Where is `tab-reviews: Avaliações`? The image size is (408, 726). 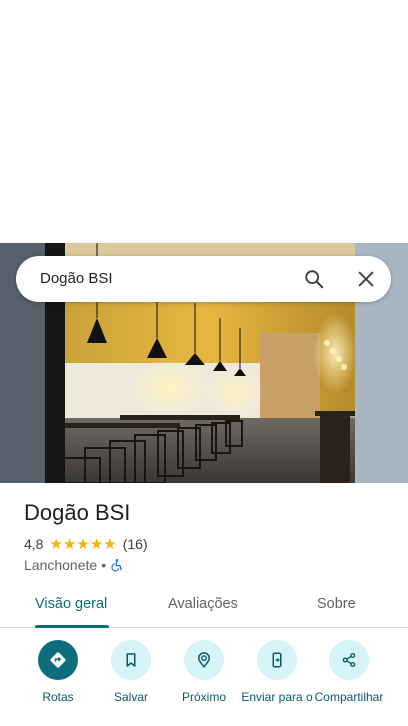
tab-reviews: Avaliações is located at coordinates (203, 604).